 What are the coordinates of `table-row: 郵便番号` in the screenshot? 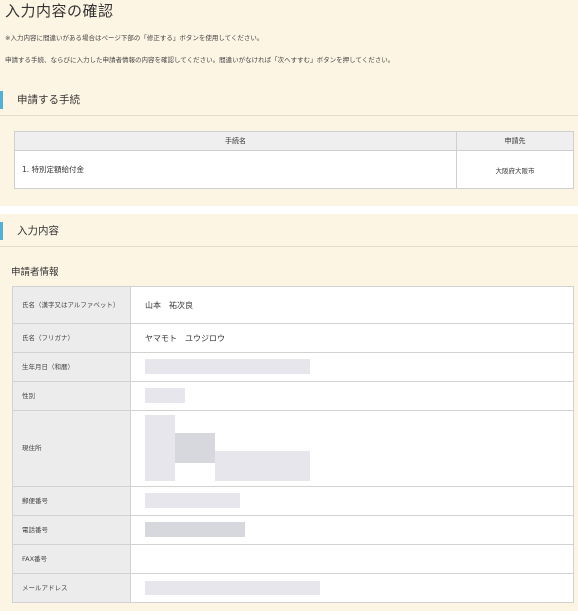 It's located at (293, 501).